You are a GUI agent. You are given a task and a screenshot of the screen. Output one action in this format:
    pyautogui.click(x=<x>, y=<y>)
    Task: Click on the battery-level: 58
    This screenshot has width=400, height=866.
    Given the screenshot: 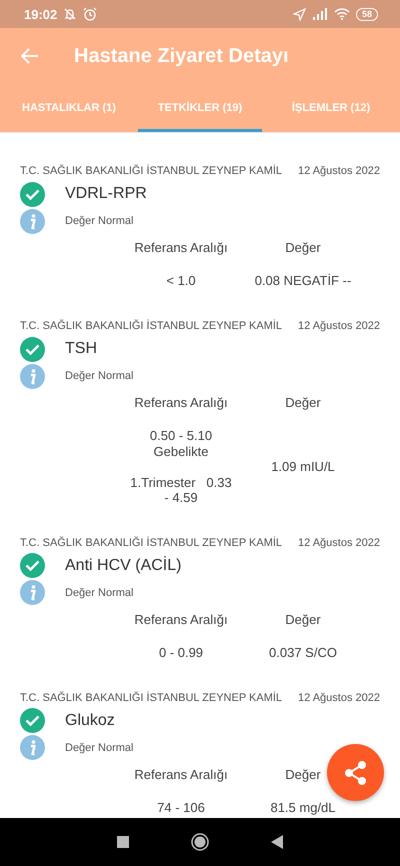 What is the action you would take?
    pyautogui.click(x=367, y=14)
    